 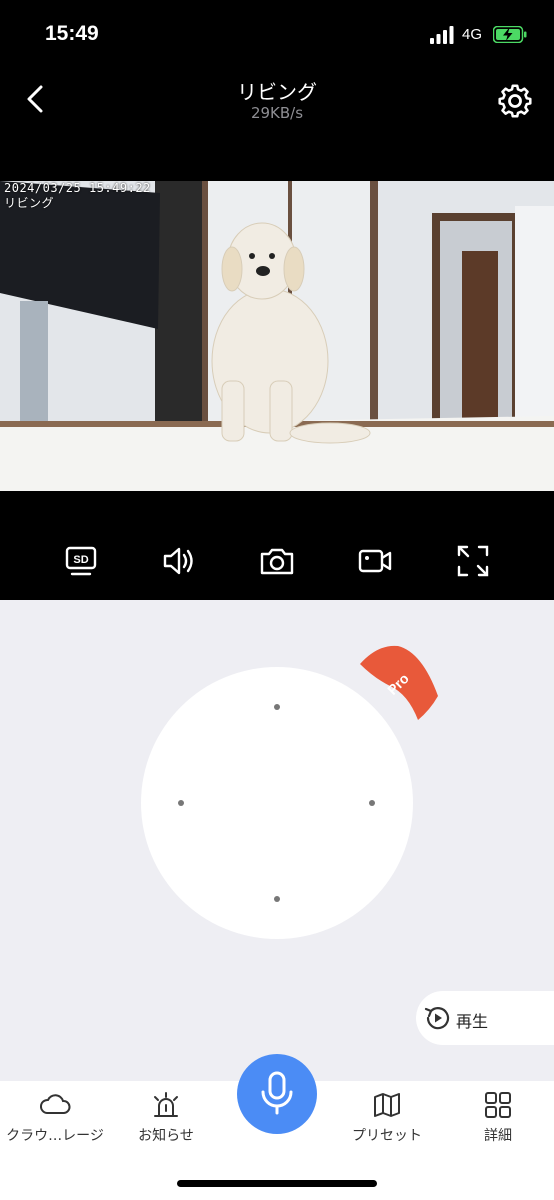 I want to click on video-camera-icon, so click(x=375, y=561).